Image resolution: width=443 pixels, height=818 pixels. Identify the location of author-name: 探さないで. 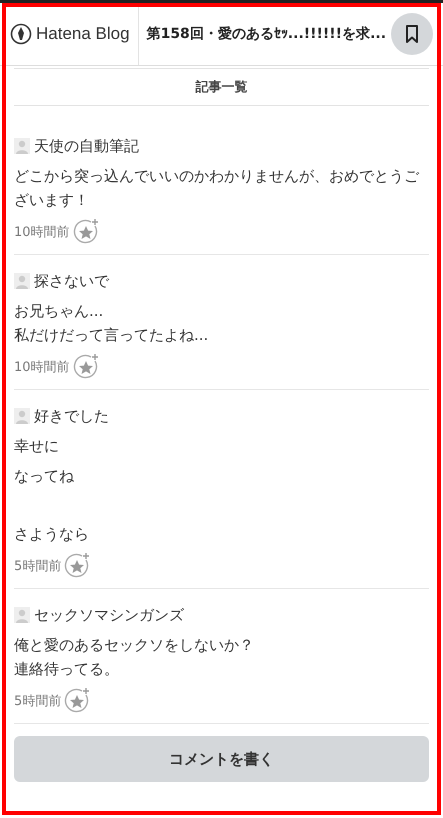
(71, 281).